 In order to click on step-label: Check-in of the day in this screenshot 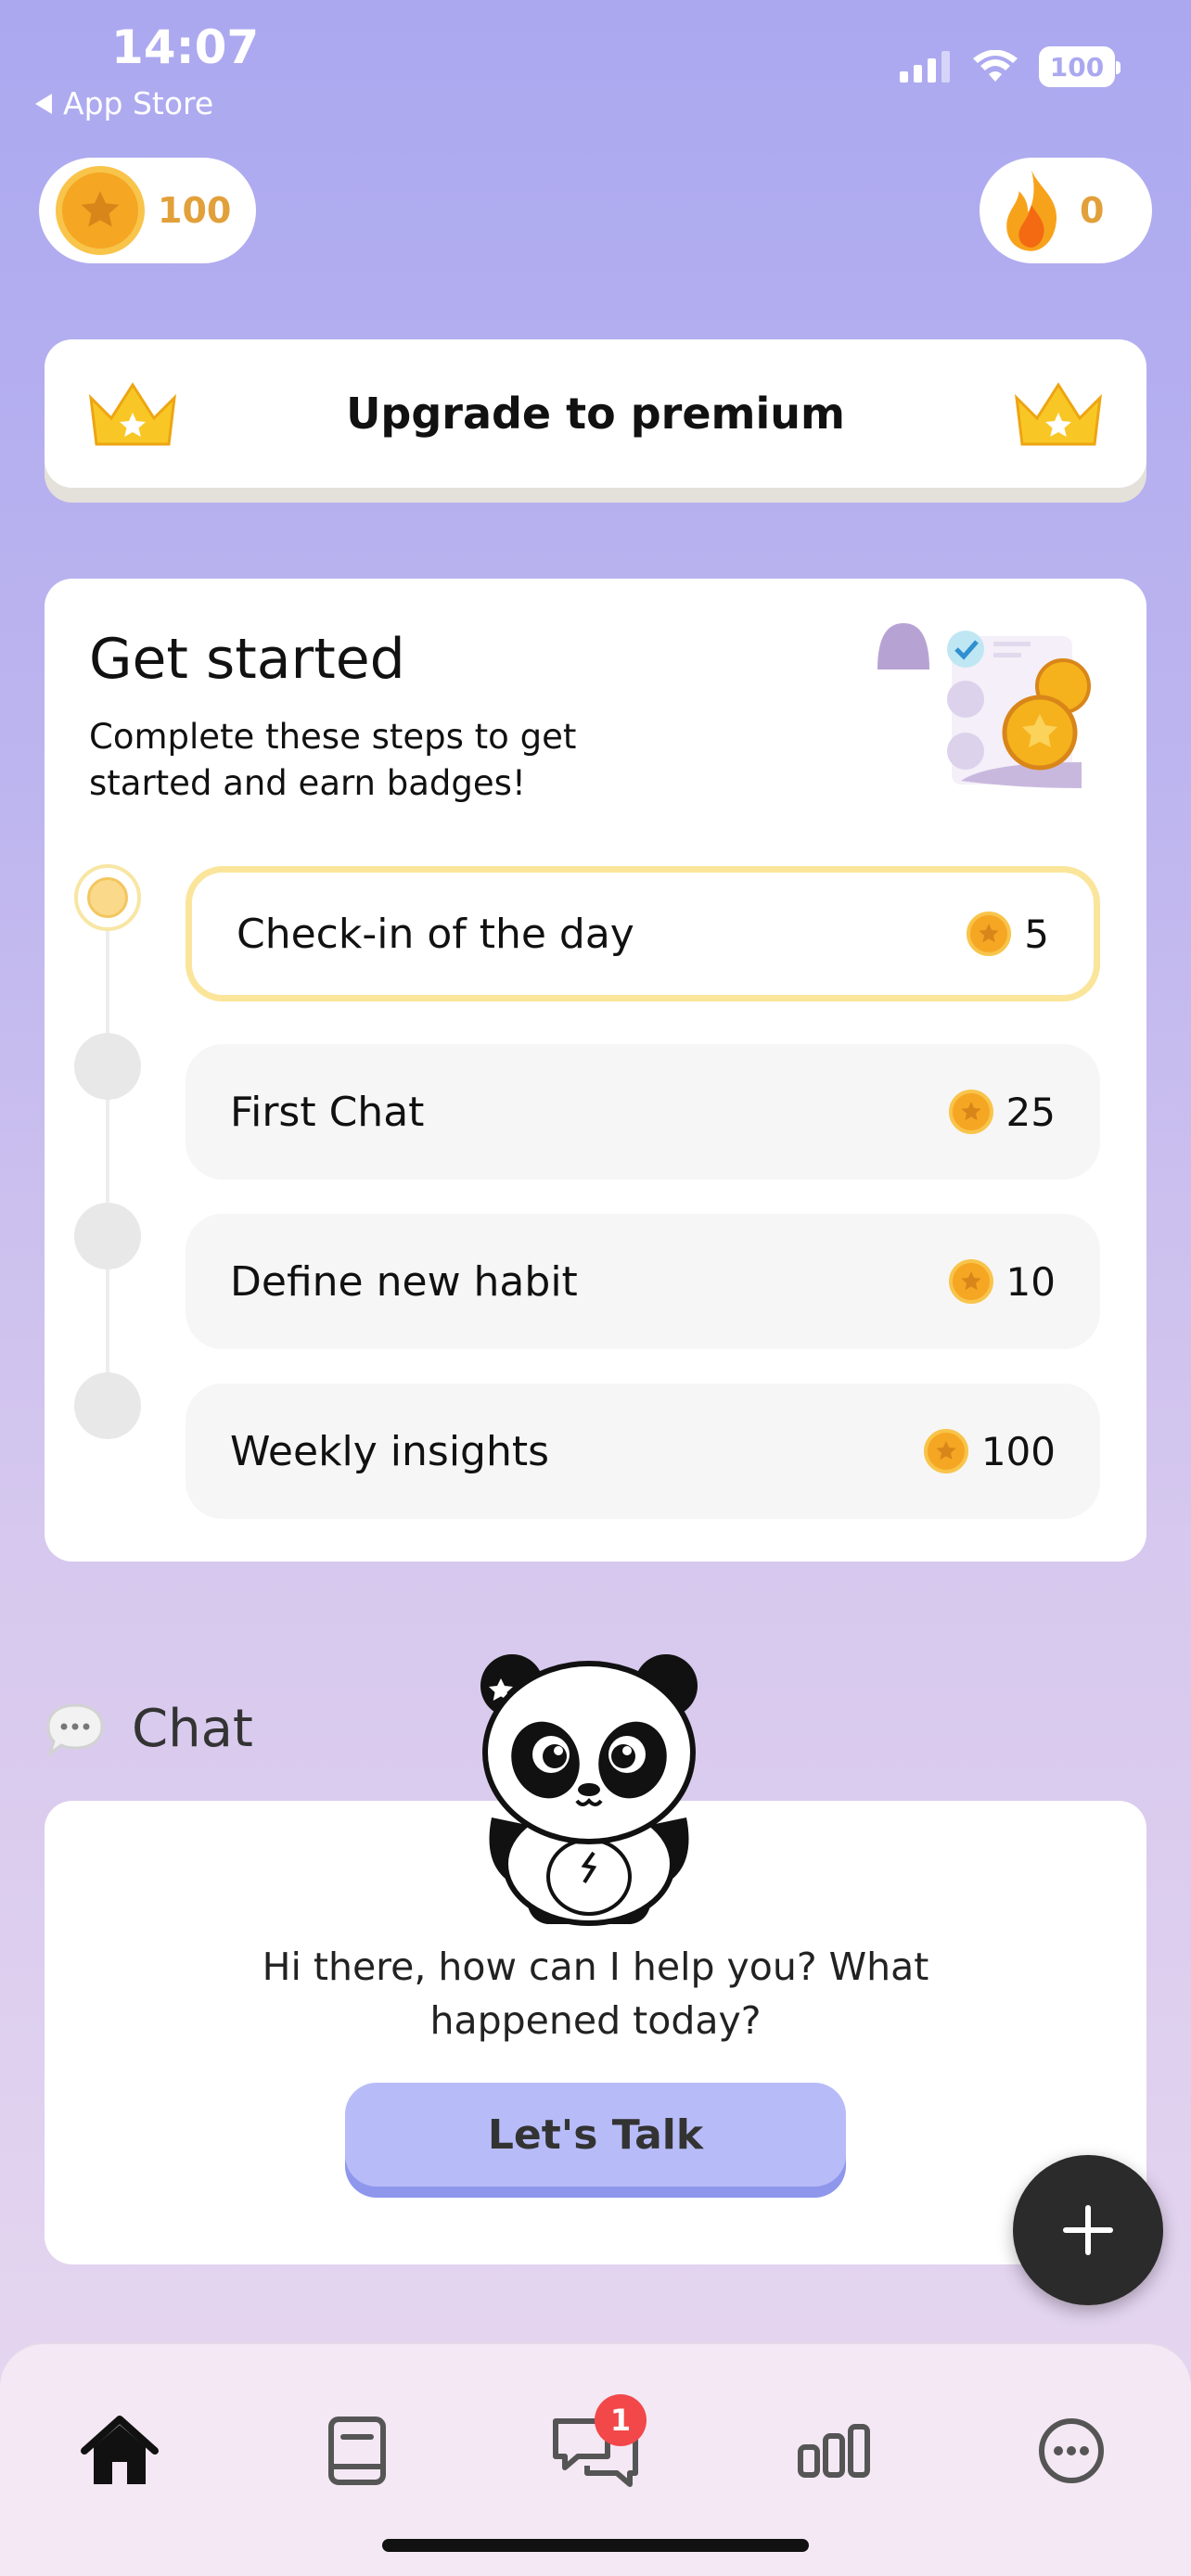, I will do `click(436, 934)`.